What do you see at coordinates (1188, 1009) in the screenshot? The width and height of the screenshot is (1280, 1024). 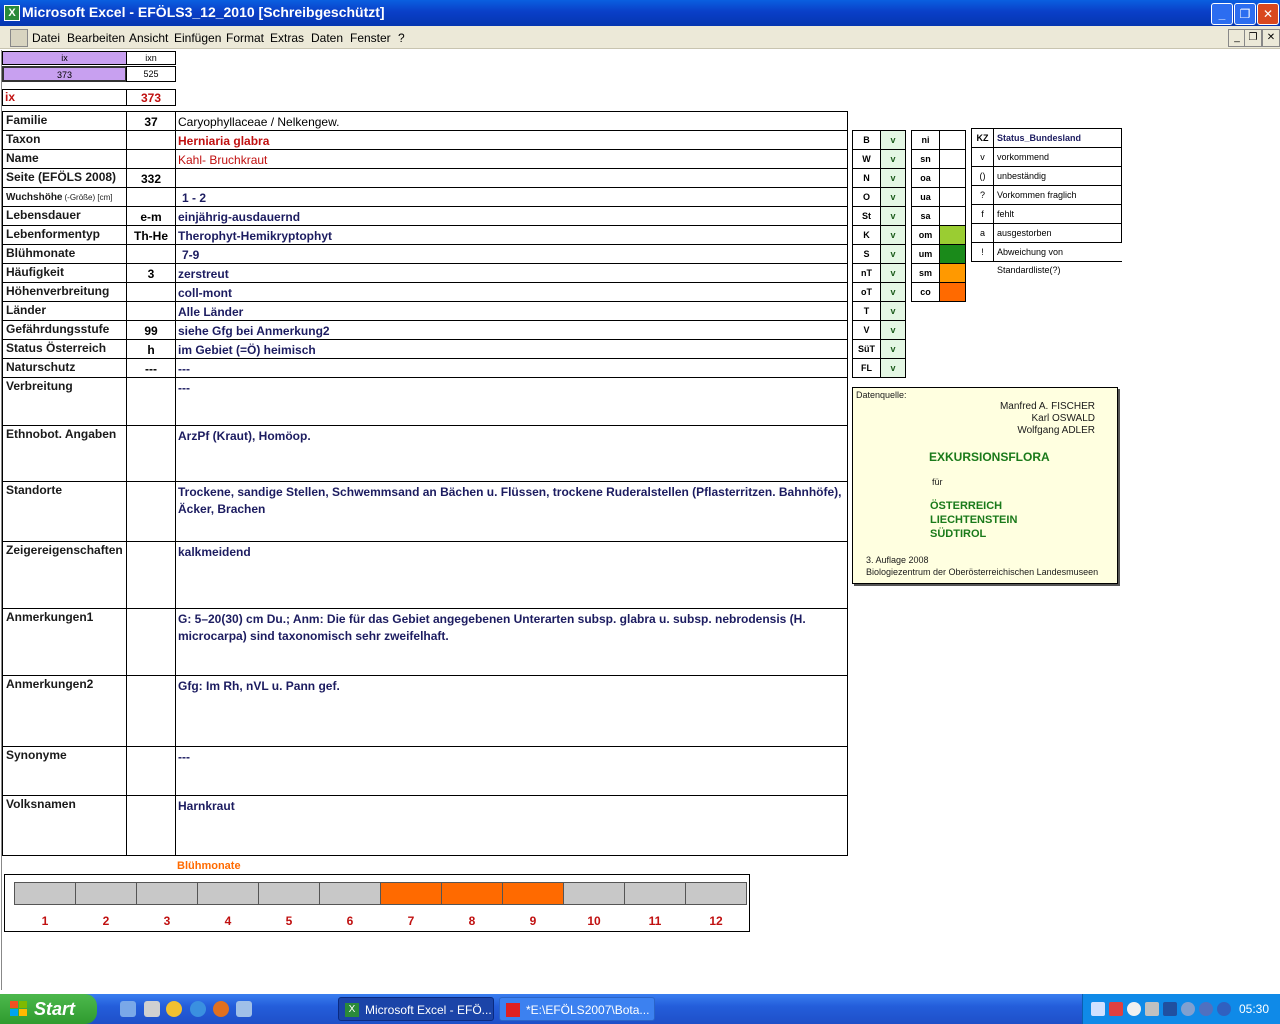 I see `update-icon` at bounding box center [1188, 1009].